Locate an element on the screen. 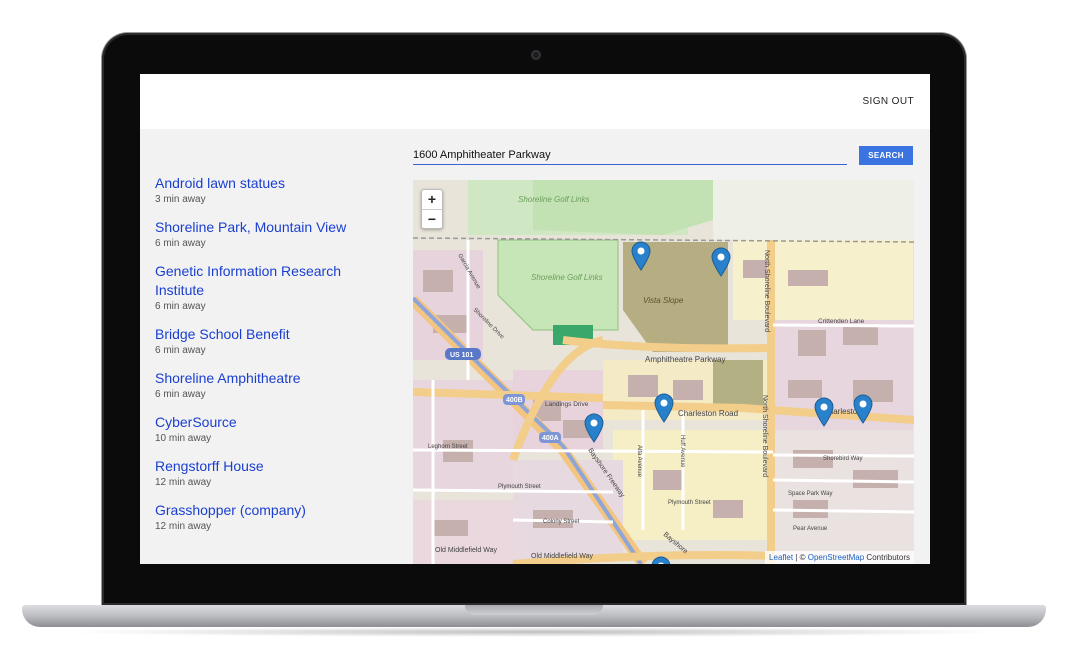 This screenshot has height=661, width=1070. map-label: Pear Avenue is located at coordinates (810, 529).